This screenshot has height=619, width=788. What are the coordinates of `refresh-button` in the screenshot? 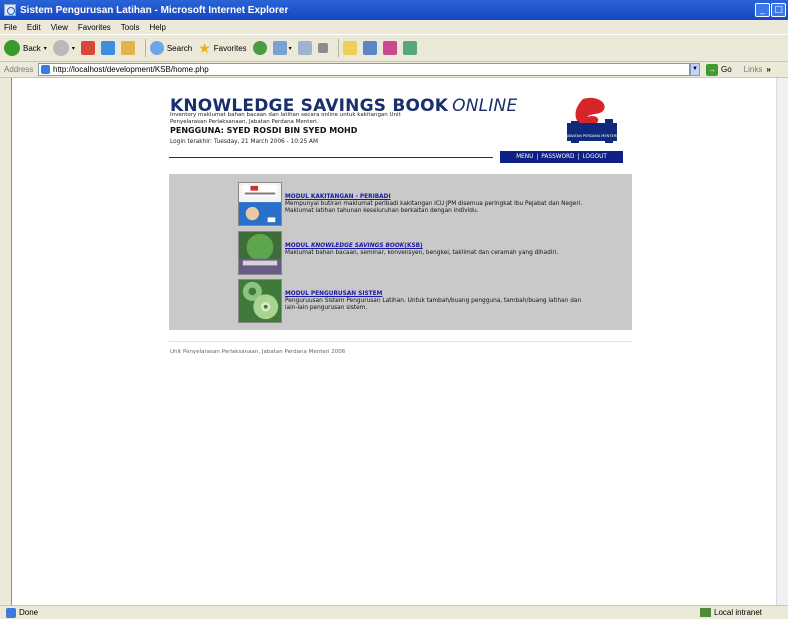 It's located at (107, 48).